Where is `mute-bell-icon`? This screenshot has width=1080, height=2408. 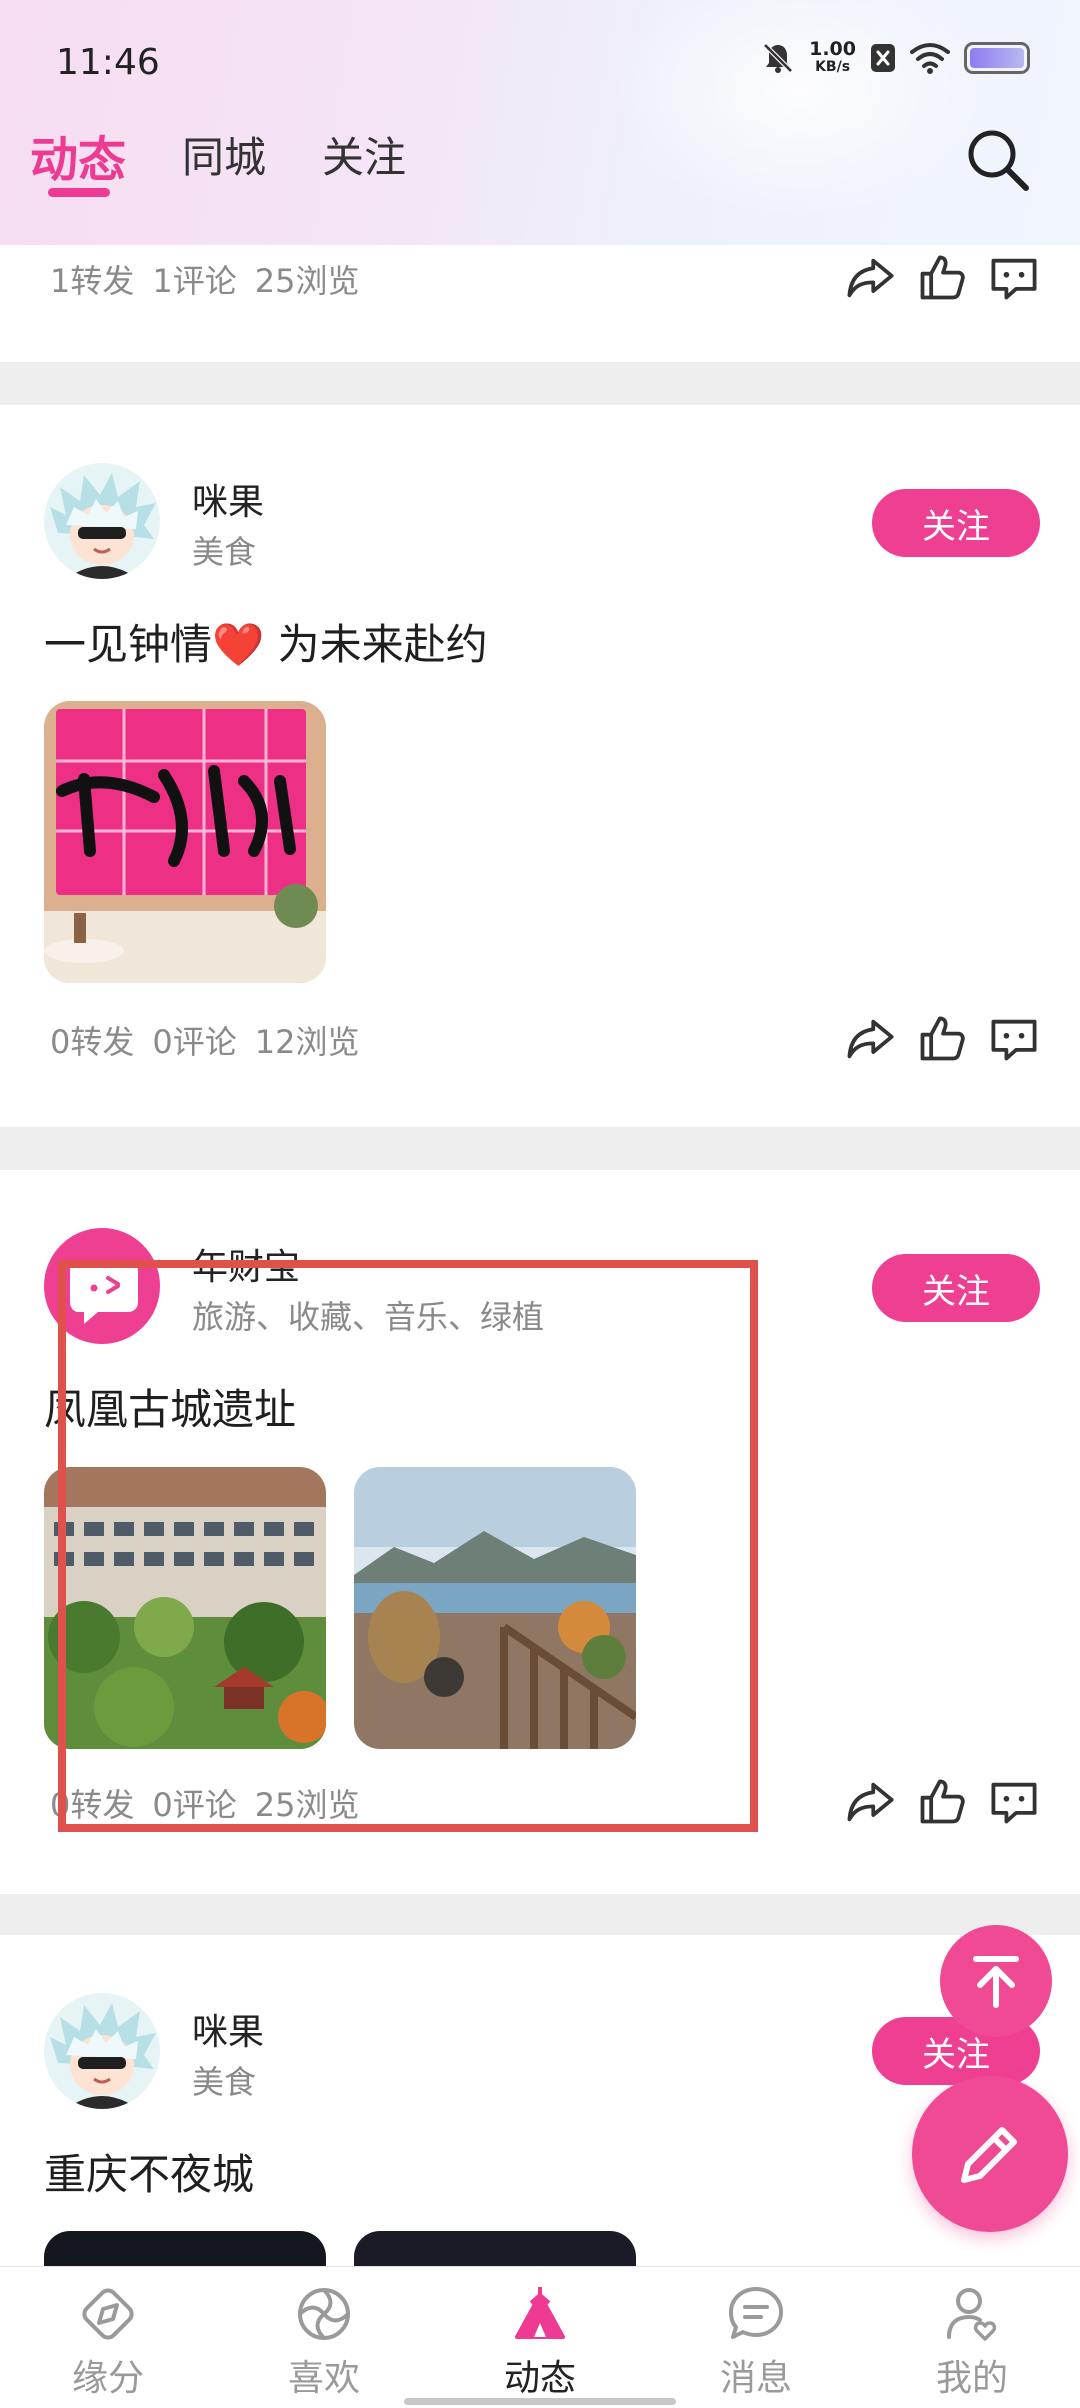
mute-bell-icon is located at coordinates (778, 58).